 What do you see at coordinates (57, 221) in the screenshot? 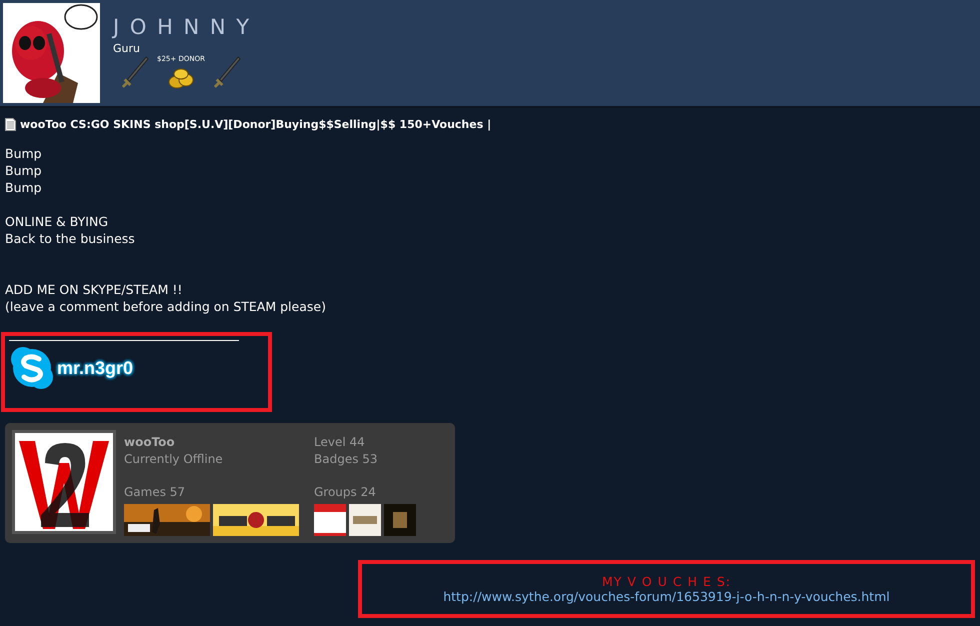
I see `post-text: ONLINE & BYING` at bounding box center [57, 221].